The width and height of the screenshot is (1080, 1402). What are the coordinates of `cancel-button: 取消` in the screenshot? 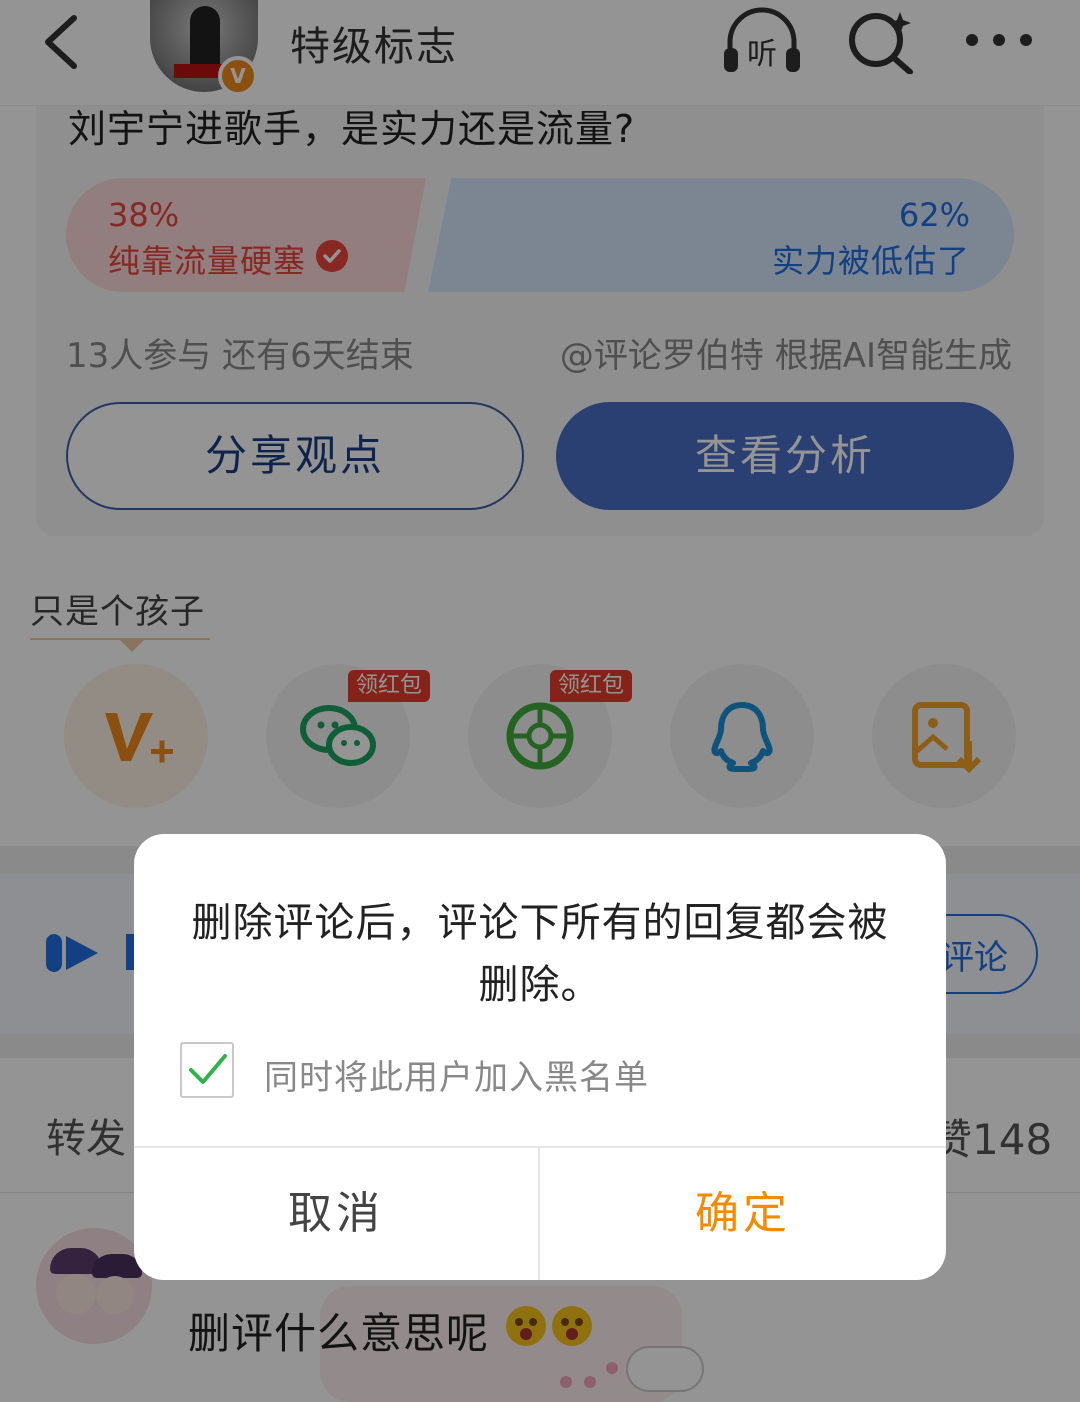 It's located at (336, 1214).